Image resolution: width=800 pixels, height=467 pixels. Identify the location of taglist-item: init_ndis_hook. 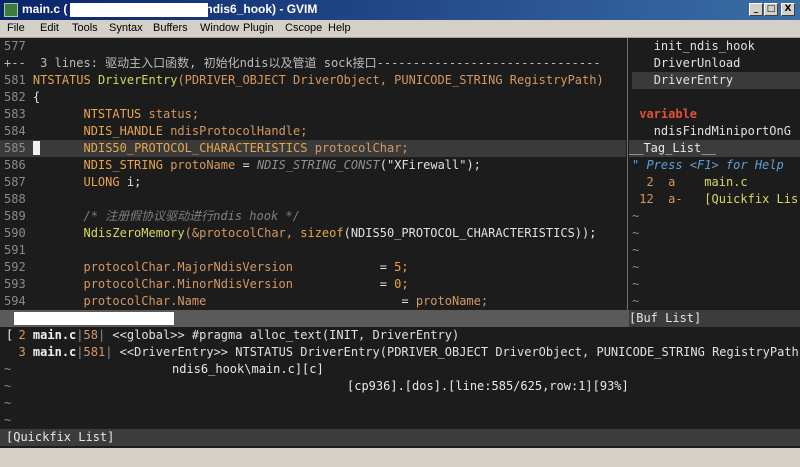
(693, 46).